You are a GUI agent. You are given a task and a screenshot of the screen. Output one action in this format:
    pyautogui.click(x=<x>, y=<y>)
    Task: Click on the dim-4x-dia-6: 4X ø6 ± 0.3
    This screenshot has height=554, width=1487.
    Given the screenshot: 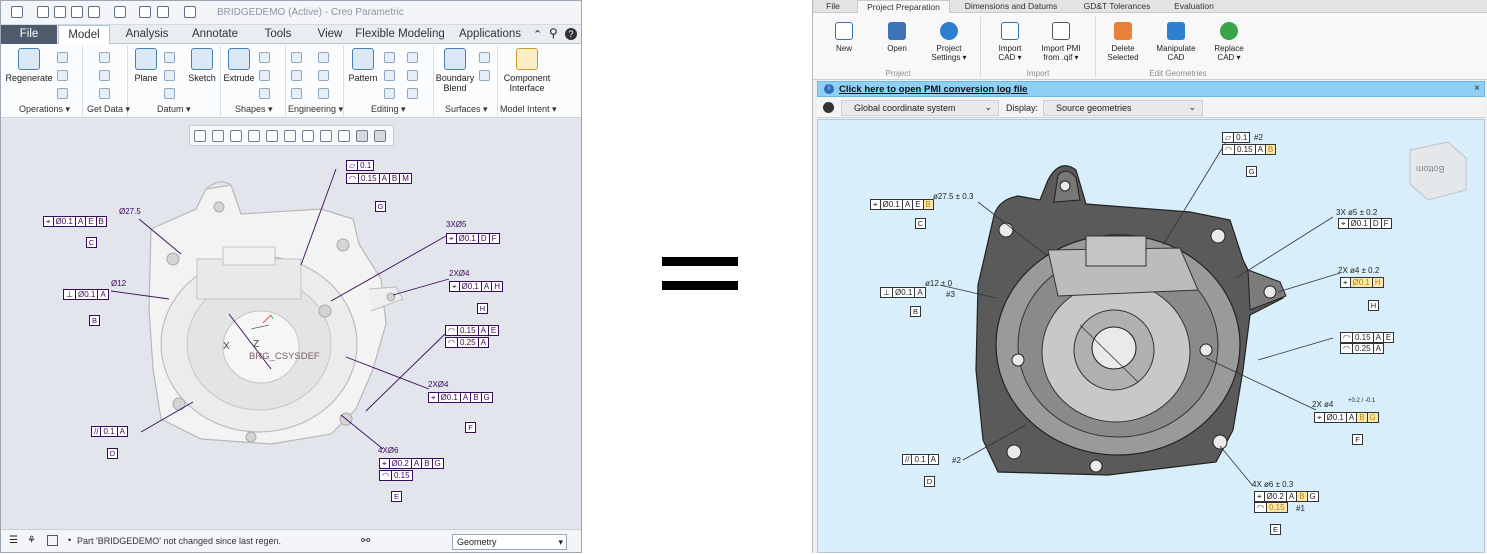 What is the action you would take?
    pyautogui.click(x=1272, y=484)
    